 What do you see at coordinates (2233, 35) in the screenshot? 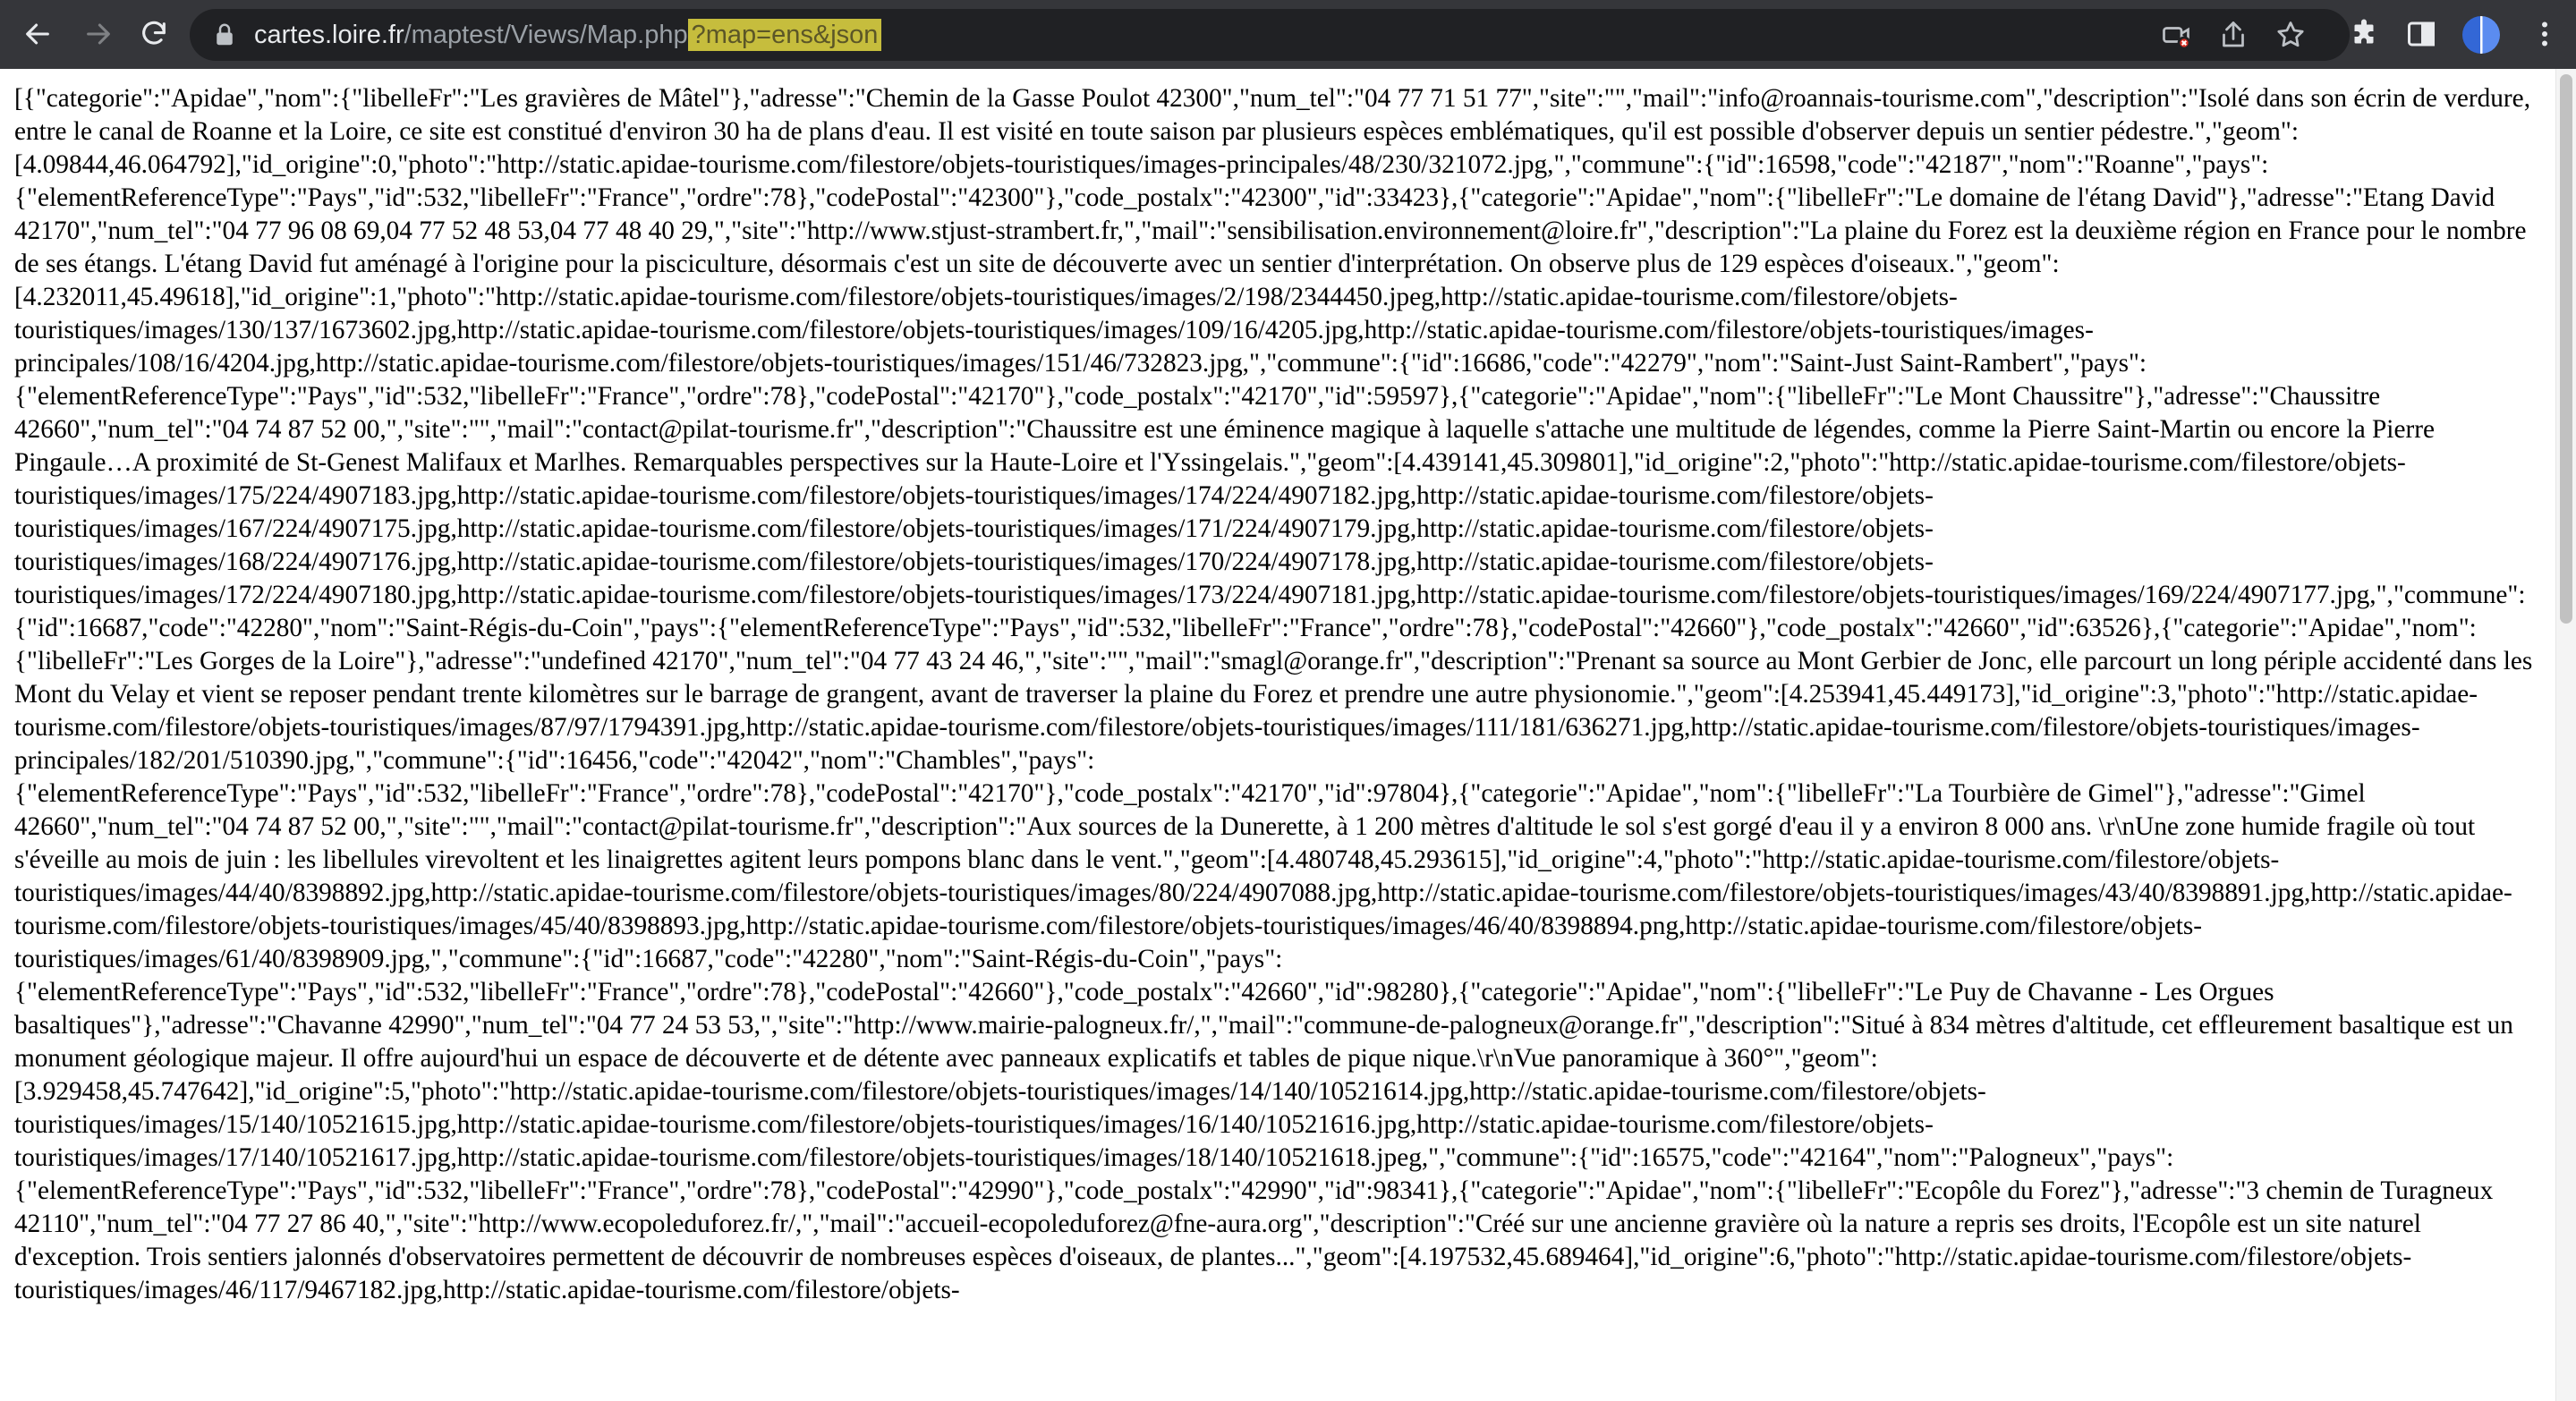
I see `share-icon` at bounding box center [2233, 35].